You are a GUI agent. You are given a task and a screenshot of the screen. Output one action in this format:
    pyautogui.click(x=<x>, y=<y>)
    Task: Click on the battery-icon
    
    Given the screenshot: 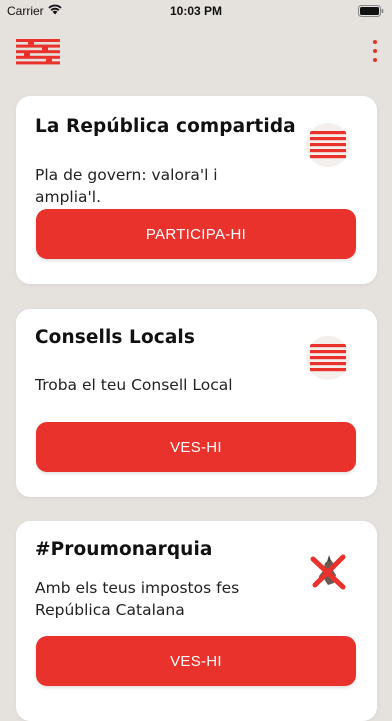 What is the action you would take?
    pyautogui.click(x=371, y=11)
    